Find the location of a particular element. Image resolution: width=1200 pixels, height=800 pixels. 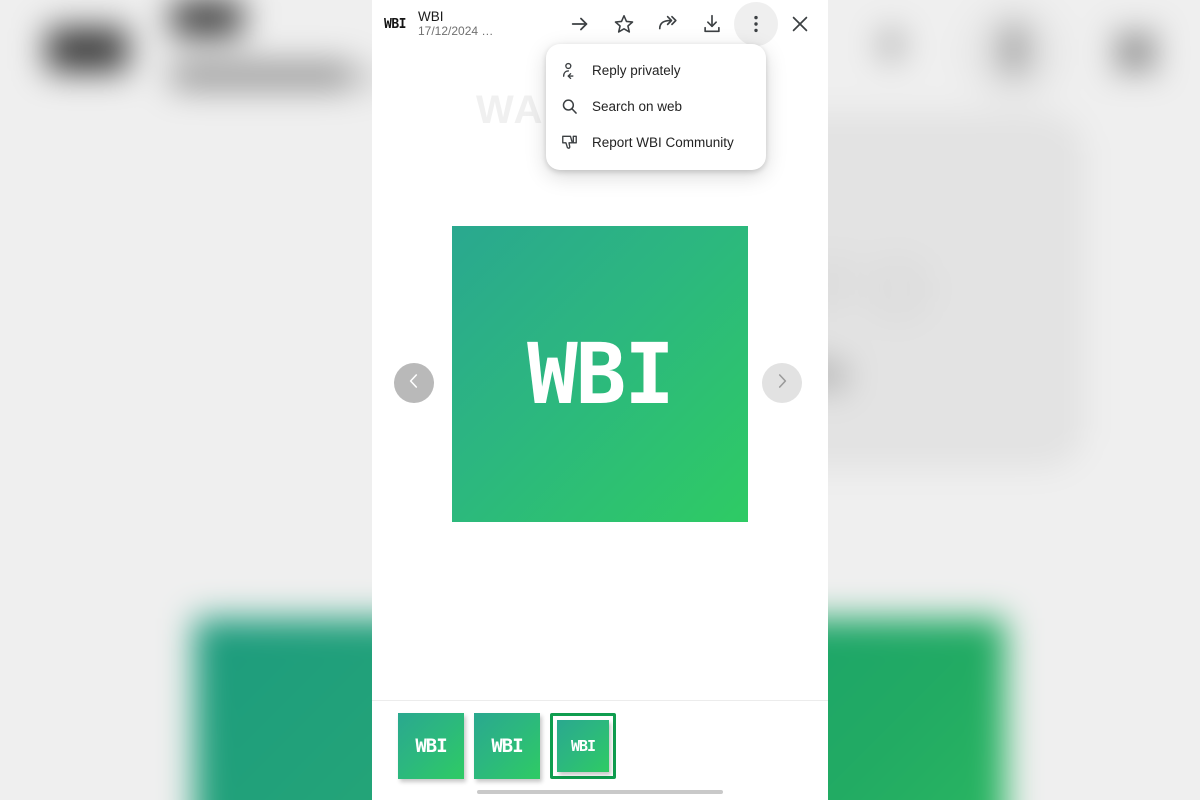

star-outline-icon is located at coordinates (624, 24).